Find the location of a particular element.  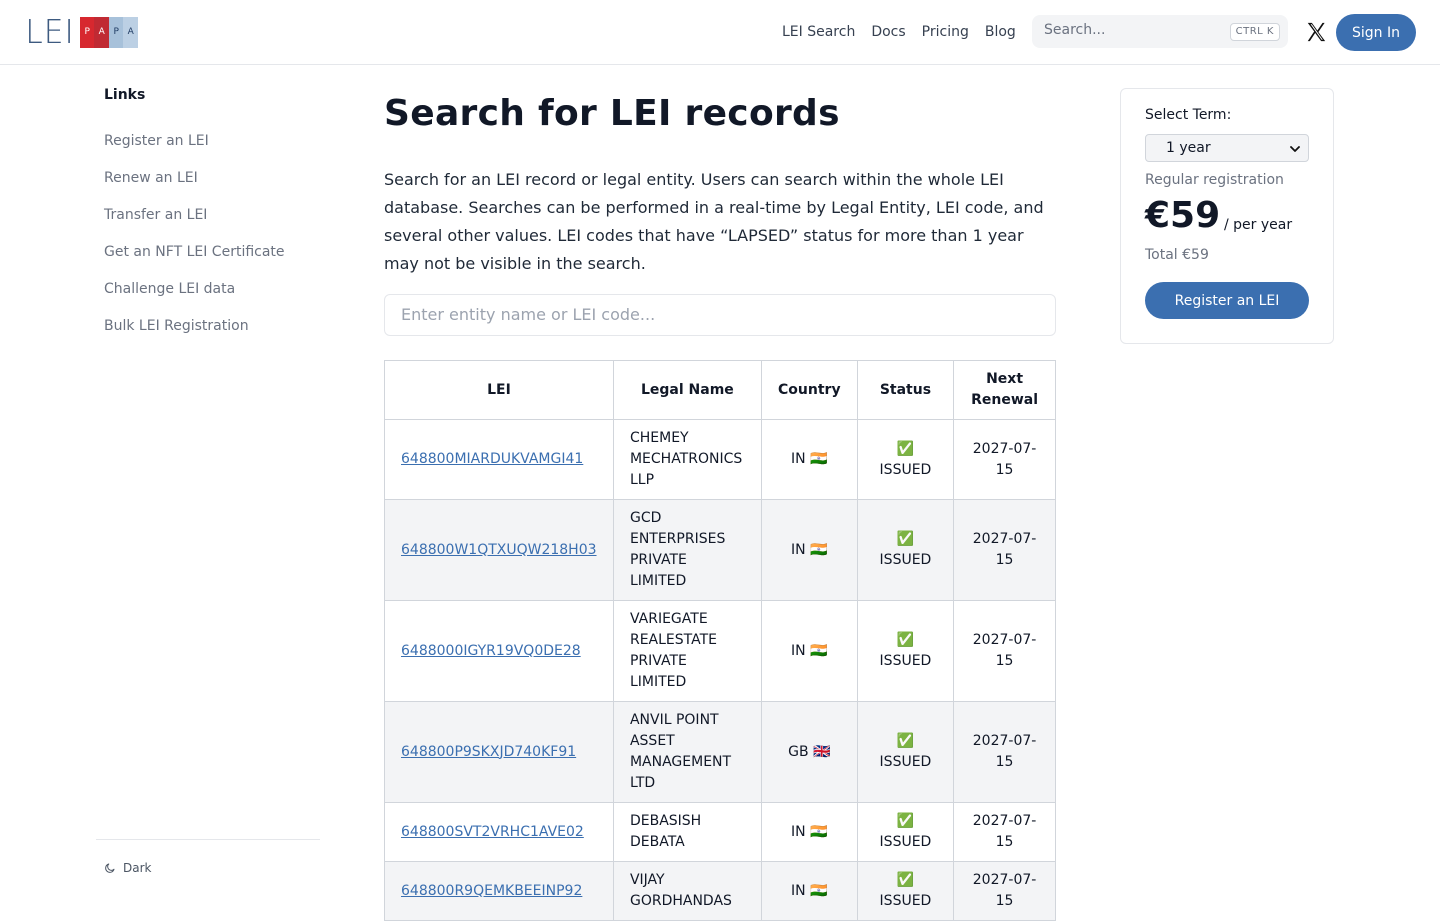

nav-blog: Blog is located at coordinates (1000, 32).